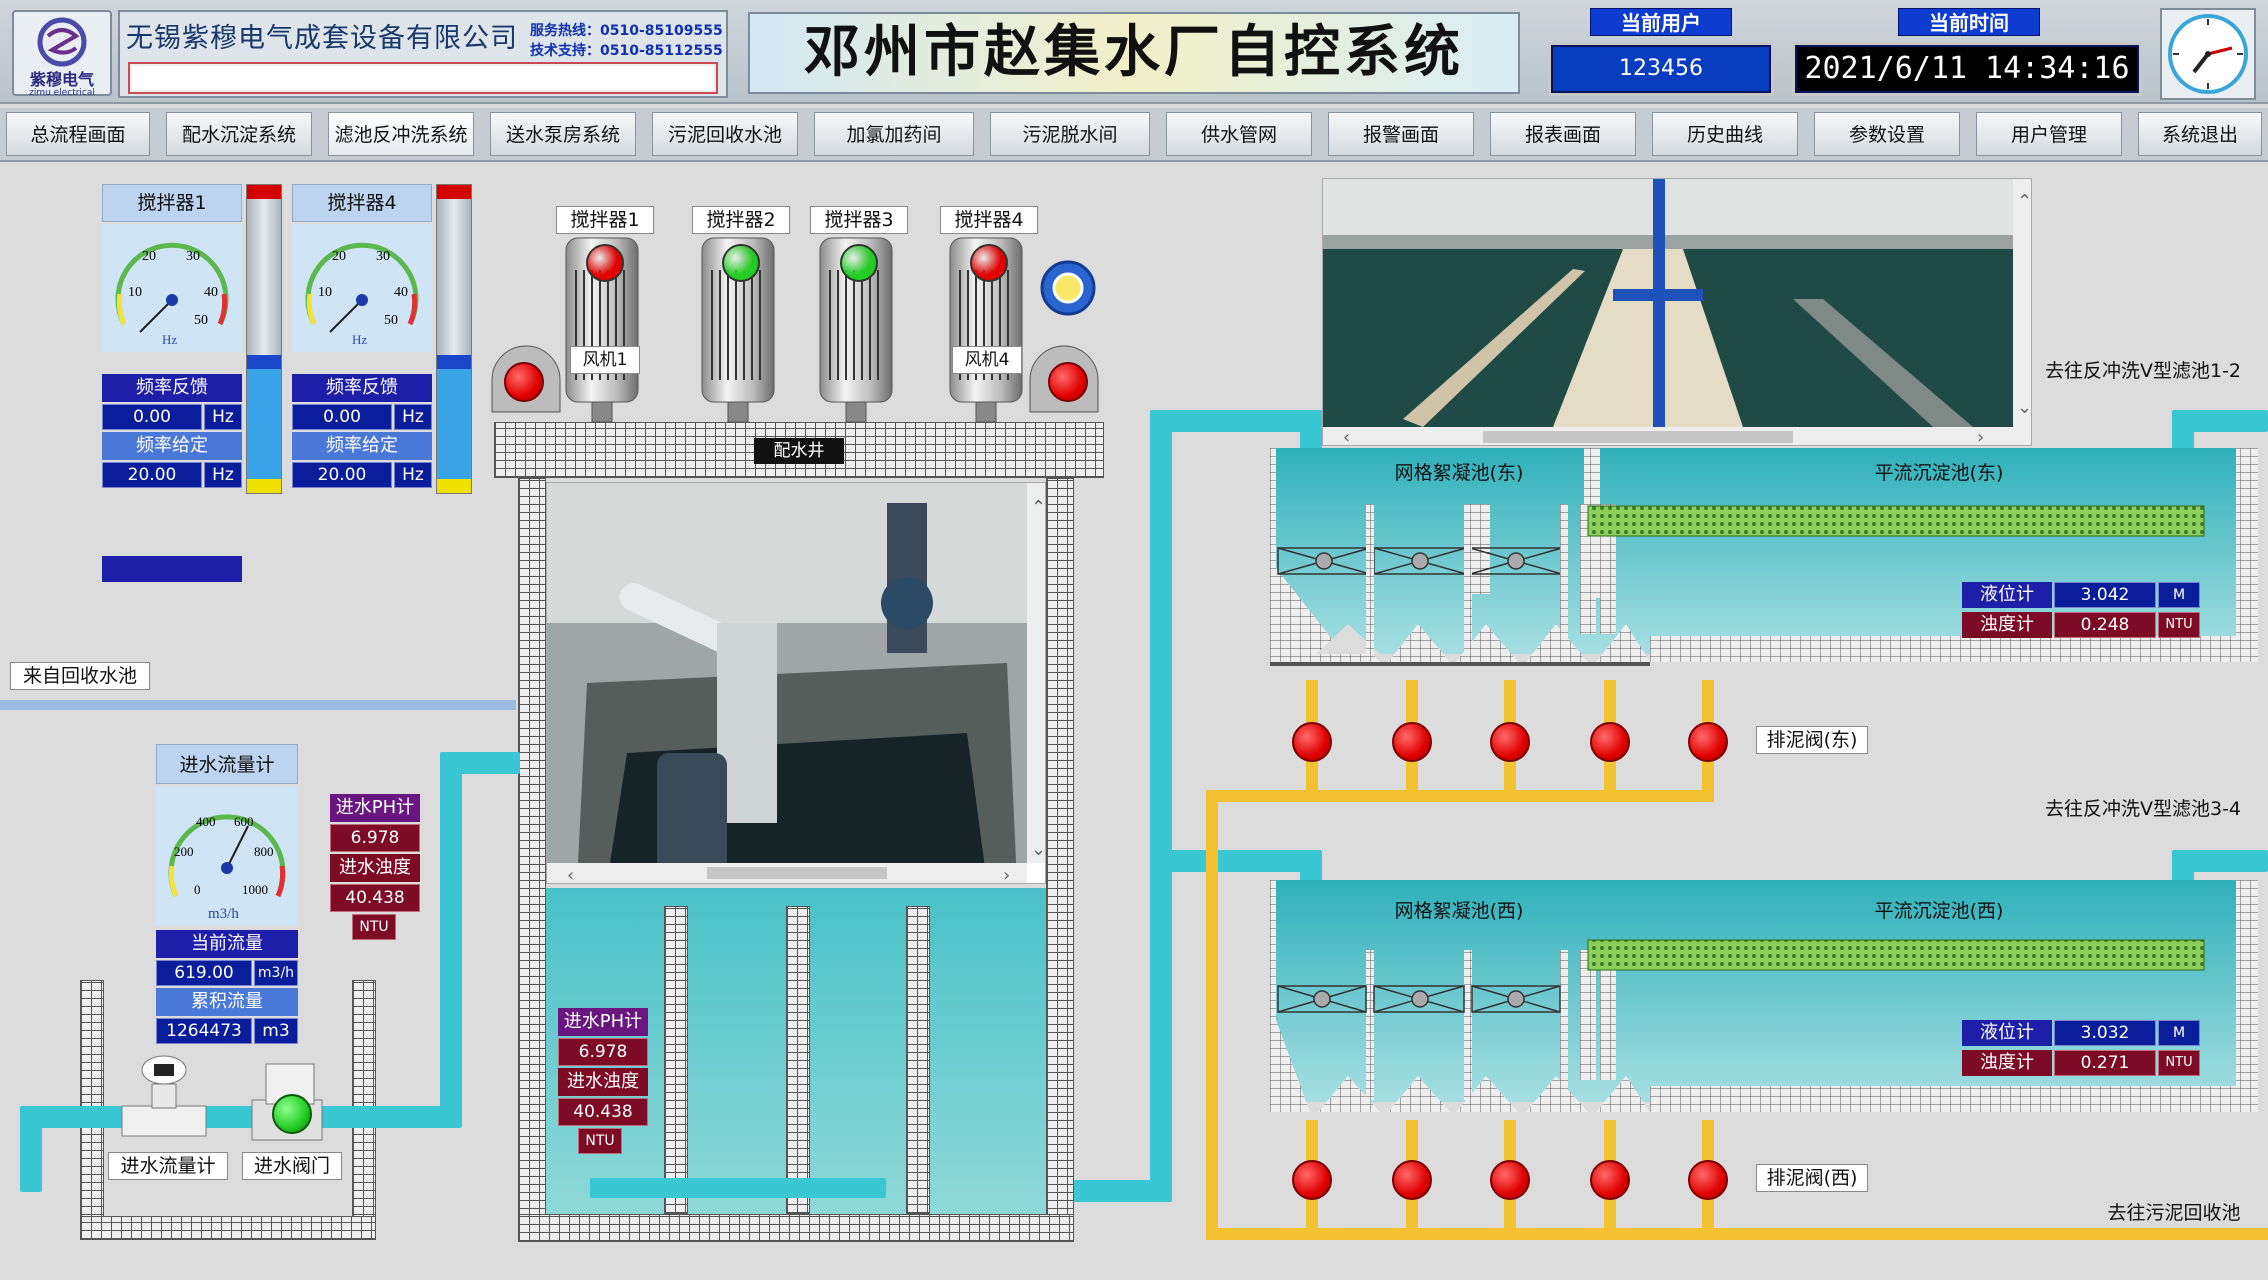  Describe the element at coordinates (239, 134) in the screenshot. I see `nav-distribution-sedimentation: 配水沉淀系统` at that location.